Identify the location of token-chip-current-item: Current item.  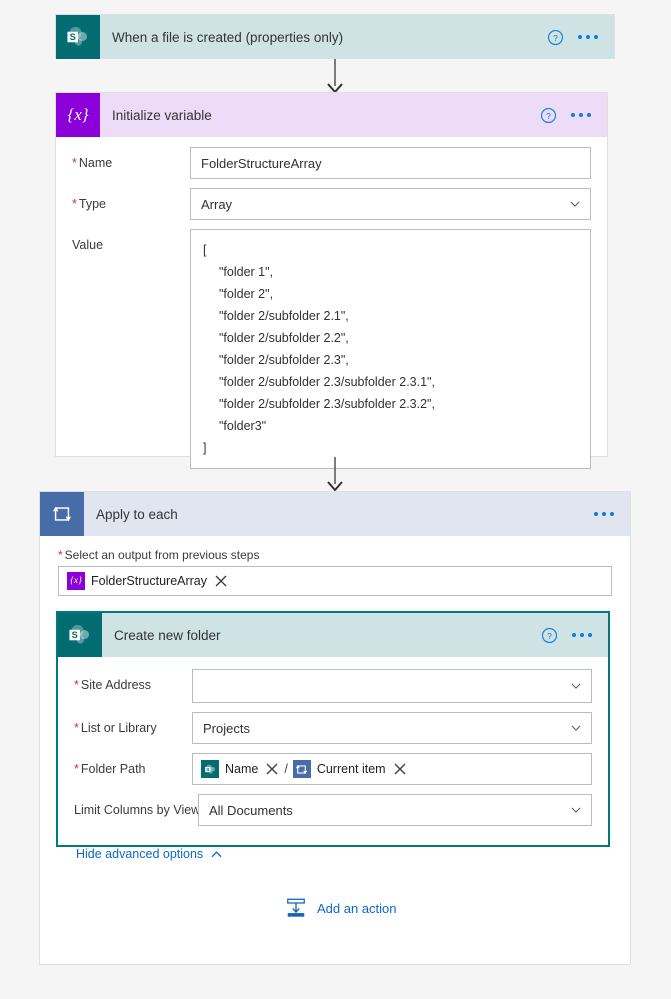
(349, 769).